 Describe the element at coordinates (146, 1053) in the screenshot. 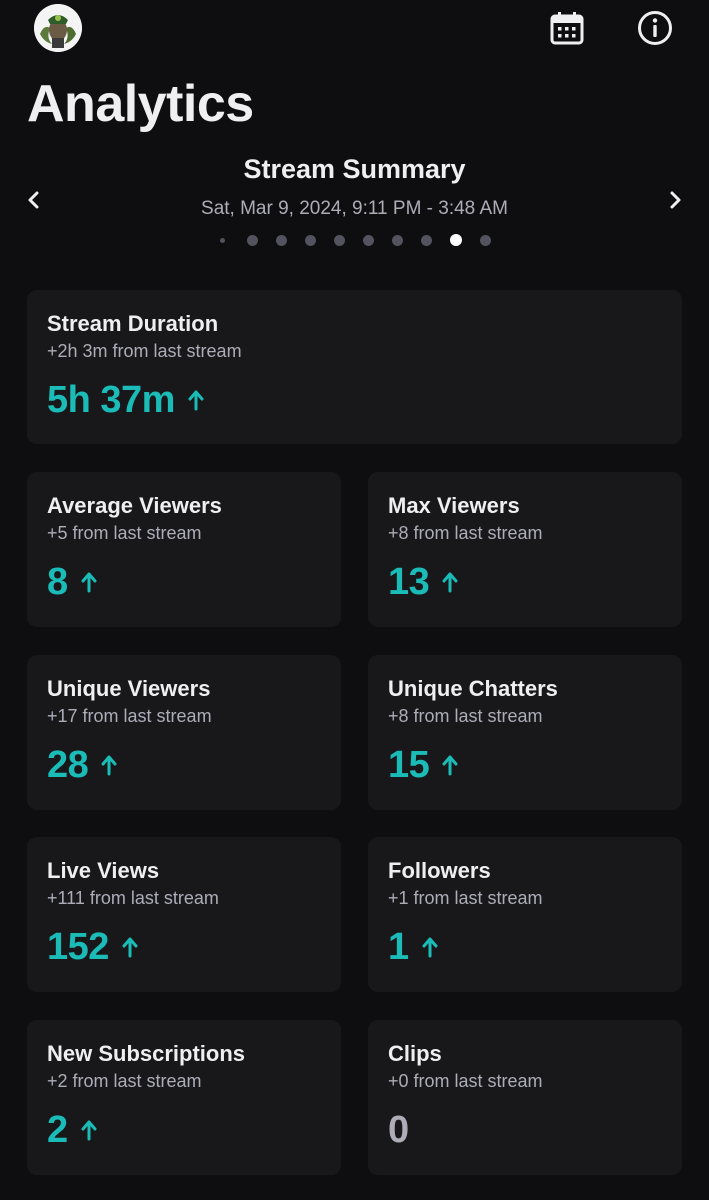

I see `stat-label: New Subscriptions` at that location.